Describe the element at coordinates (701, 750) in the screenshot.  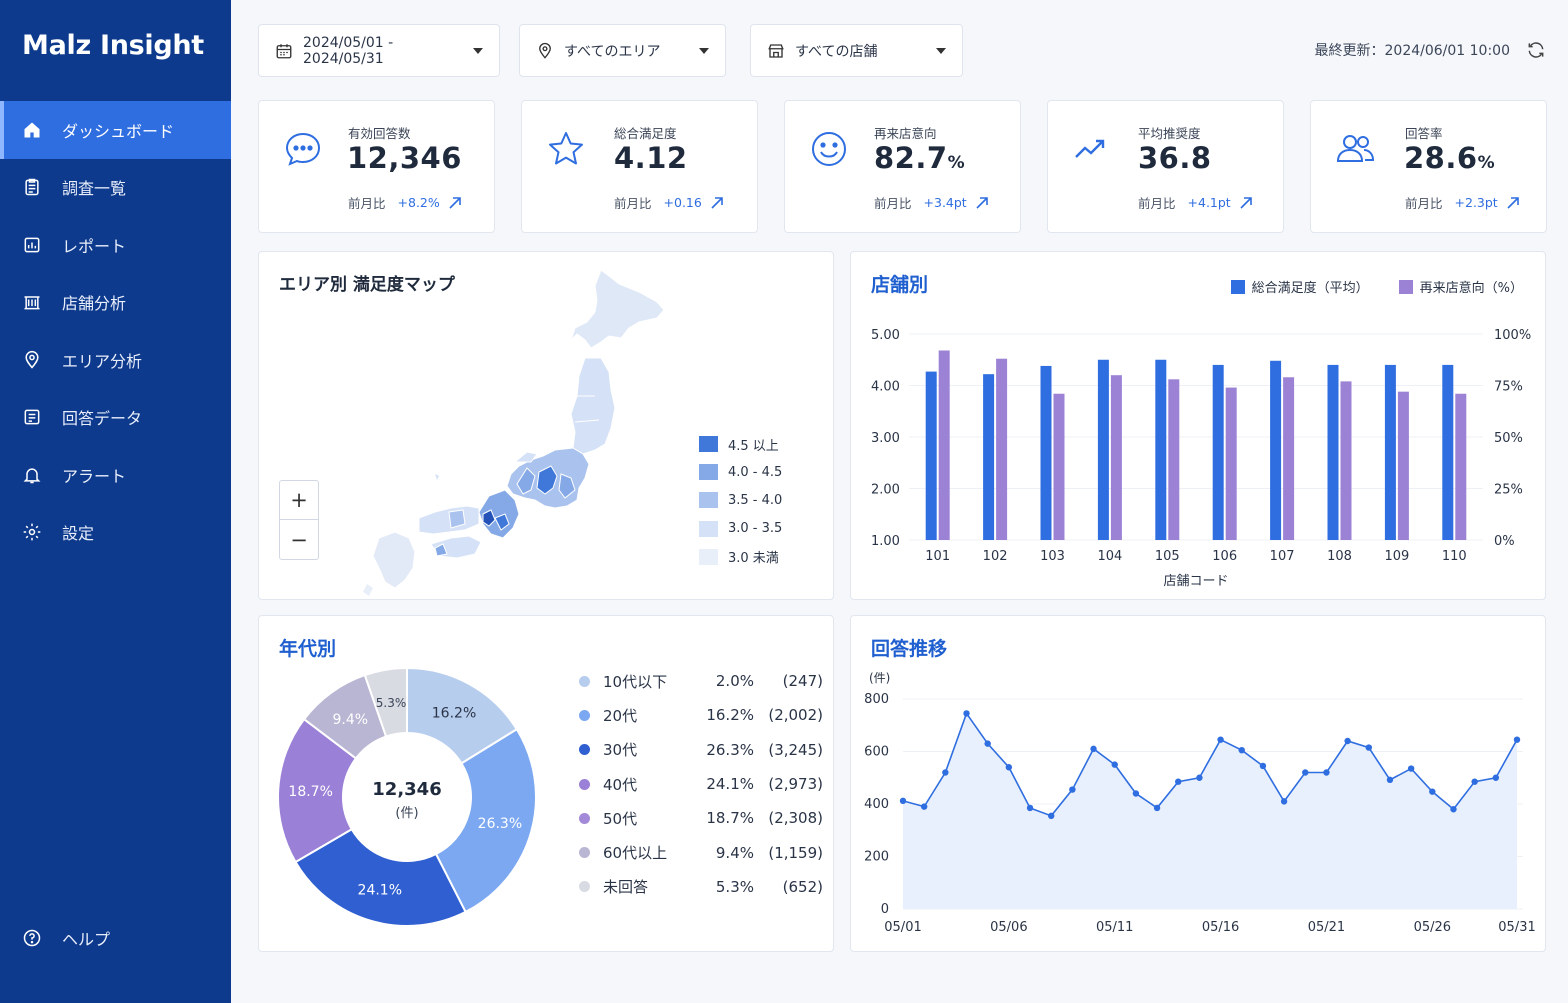
I see `age-legend-row: 30代 26.3% (3,245)` at that location.